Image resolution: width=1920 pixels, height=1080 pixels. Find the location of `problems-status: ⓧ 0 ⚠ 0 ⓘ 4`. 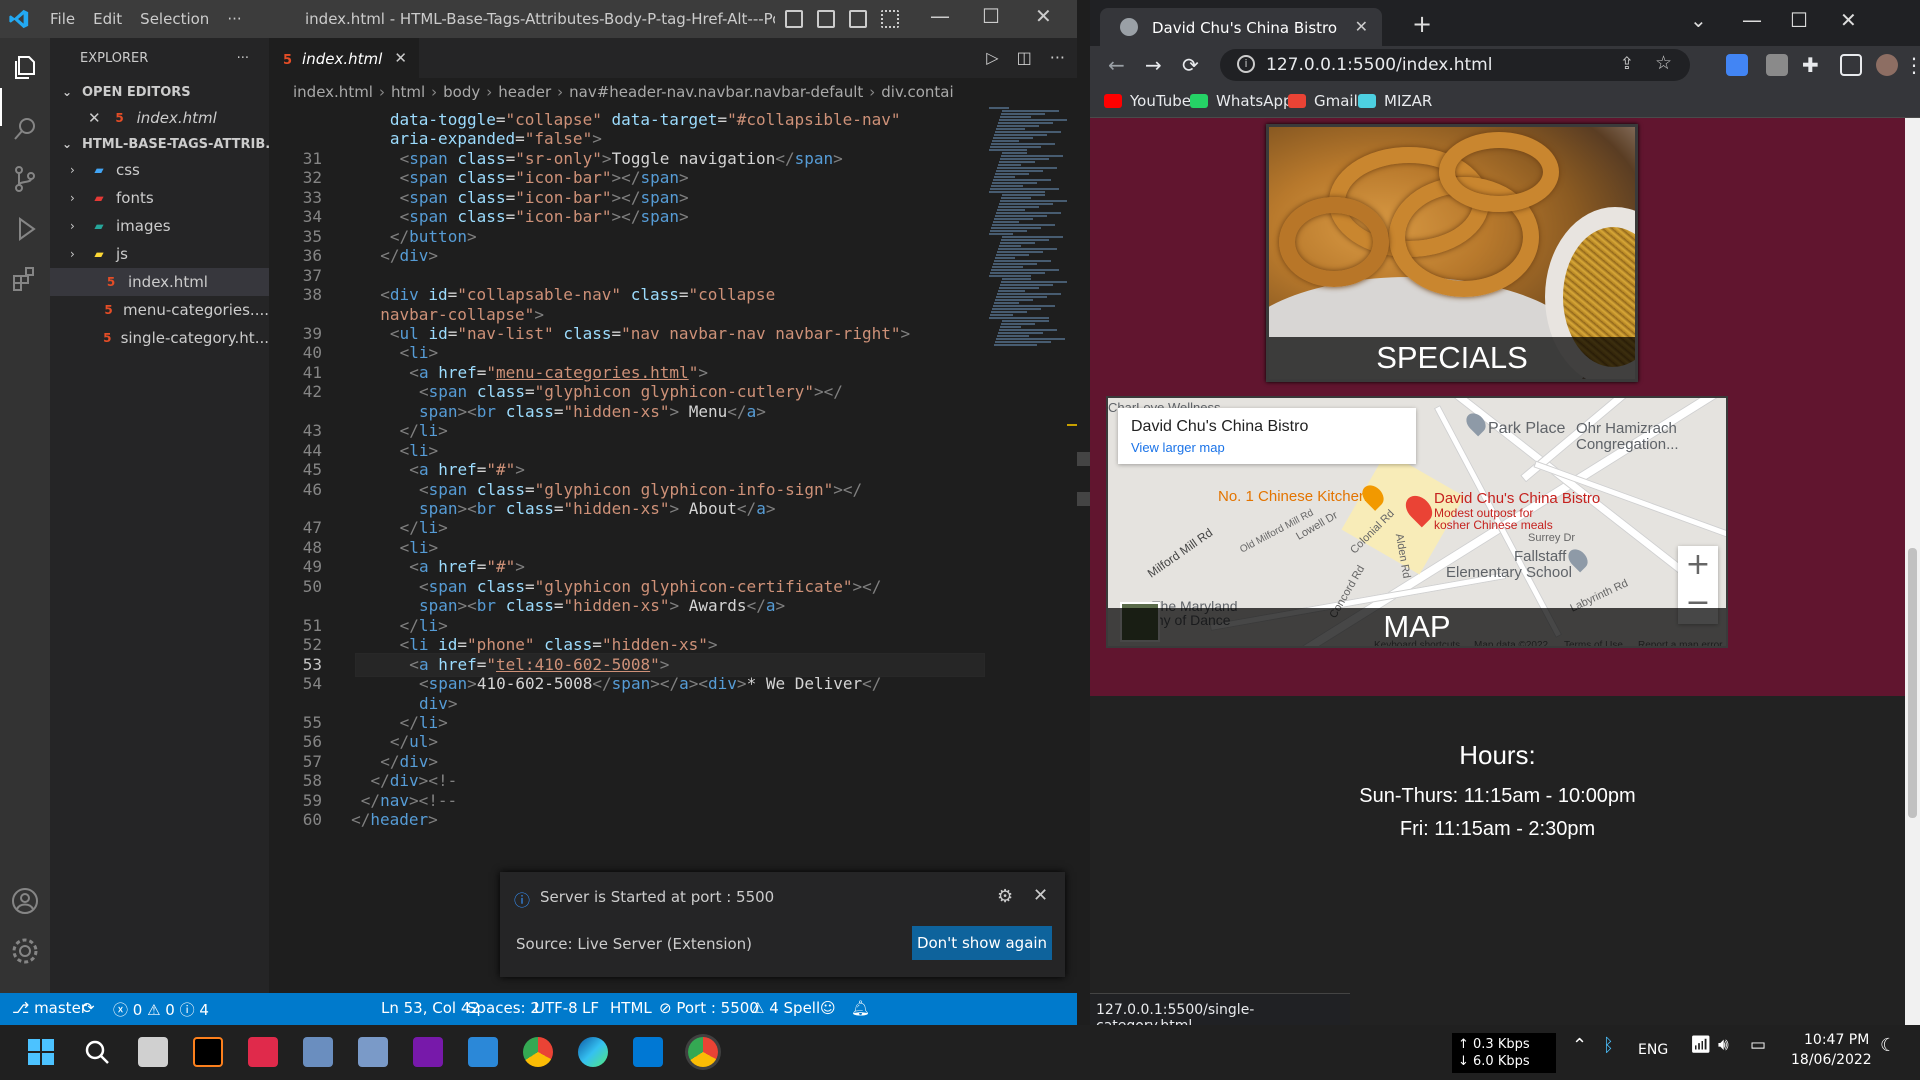

problems-status: ⓧ 0 ⚠ 0 ⓘ 4 is located at coordinates (161, 1009).